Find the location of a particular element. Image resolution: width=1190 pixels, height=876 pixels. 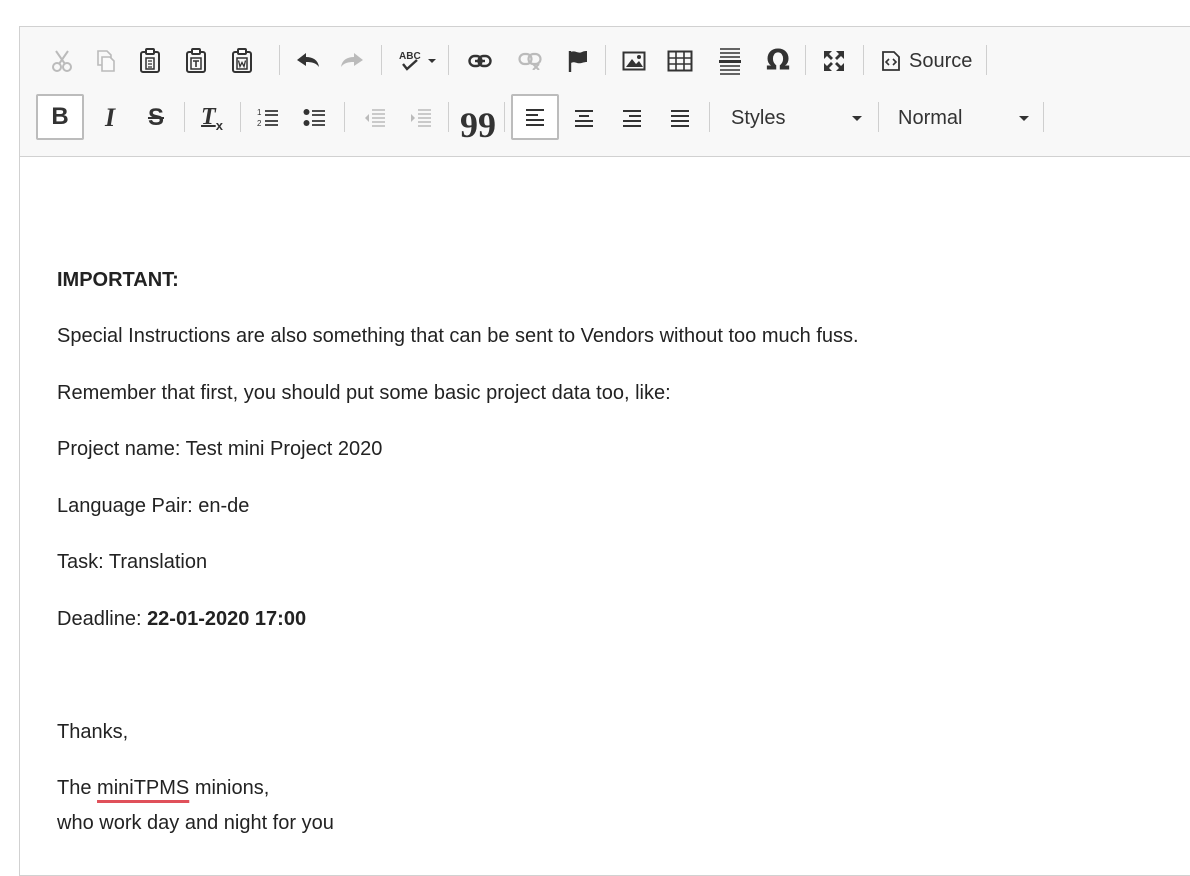

svg-text: ABC is located at coordinates (410, 56).